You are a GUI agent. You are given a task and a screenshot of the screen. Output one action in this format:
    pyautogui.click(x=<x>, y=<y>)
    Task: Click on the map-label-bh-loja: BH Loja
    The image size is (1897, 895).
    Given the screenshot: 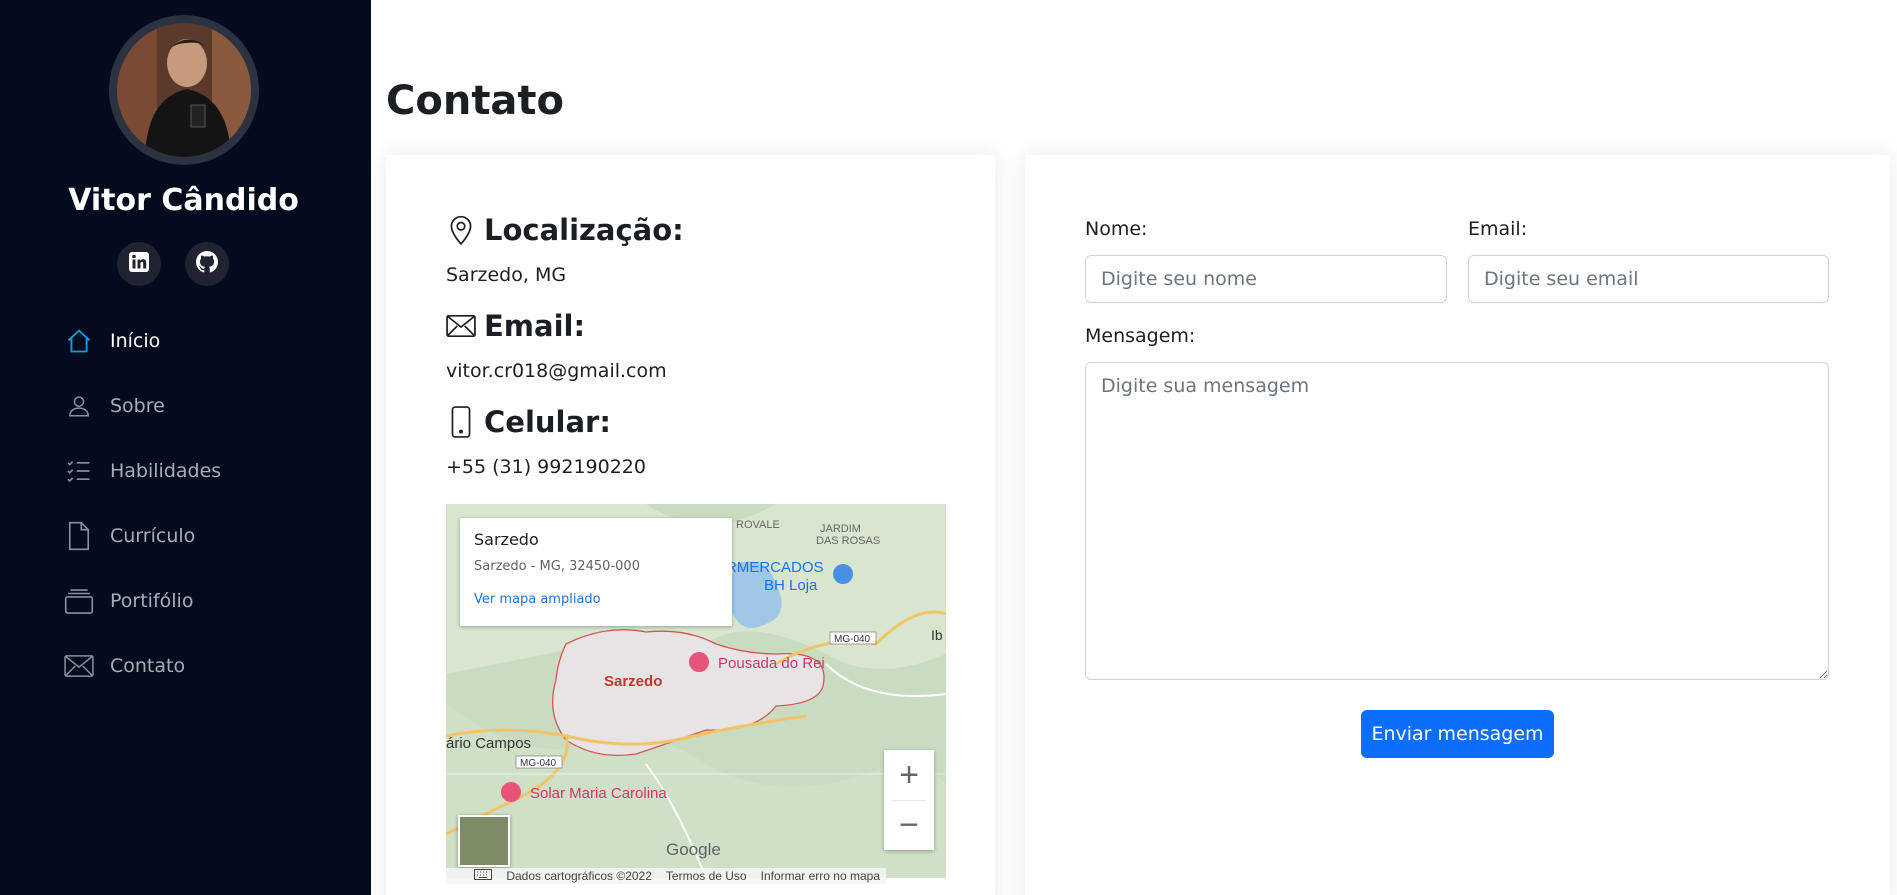 What is the action you would take?
    pyautogui.click(x=791, y=585)
    